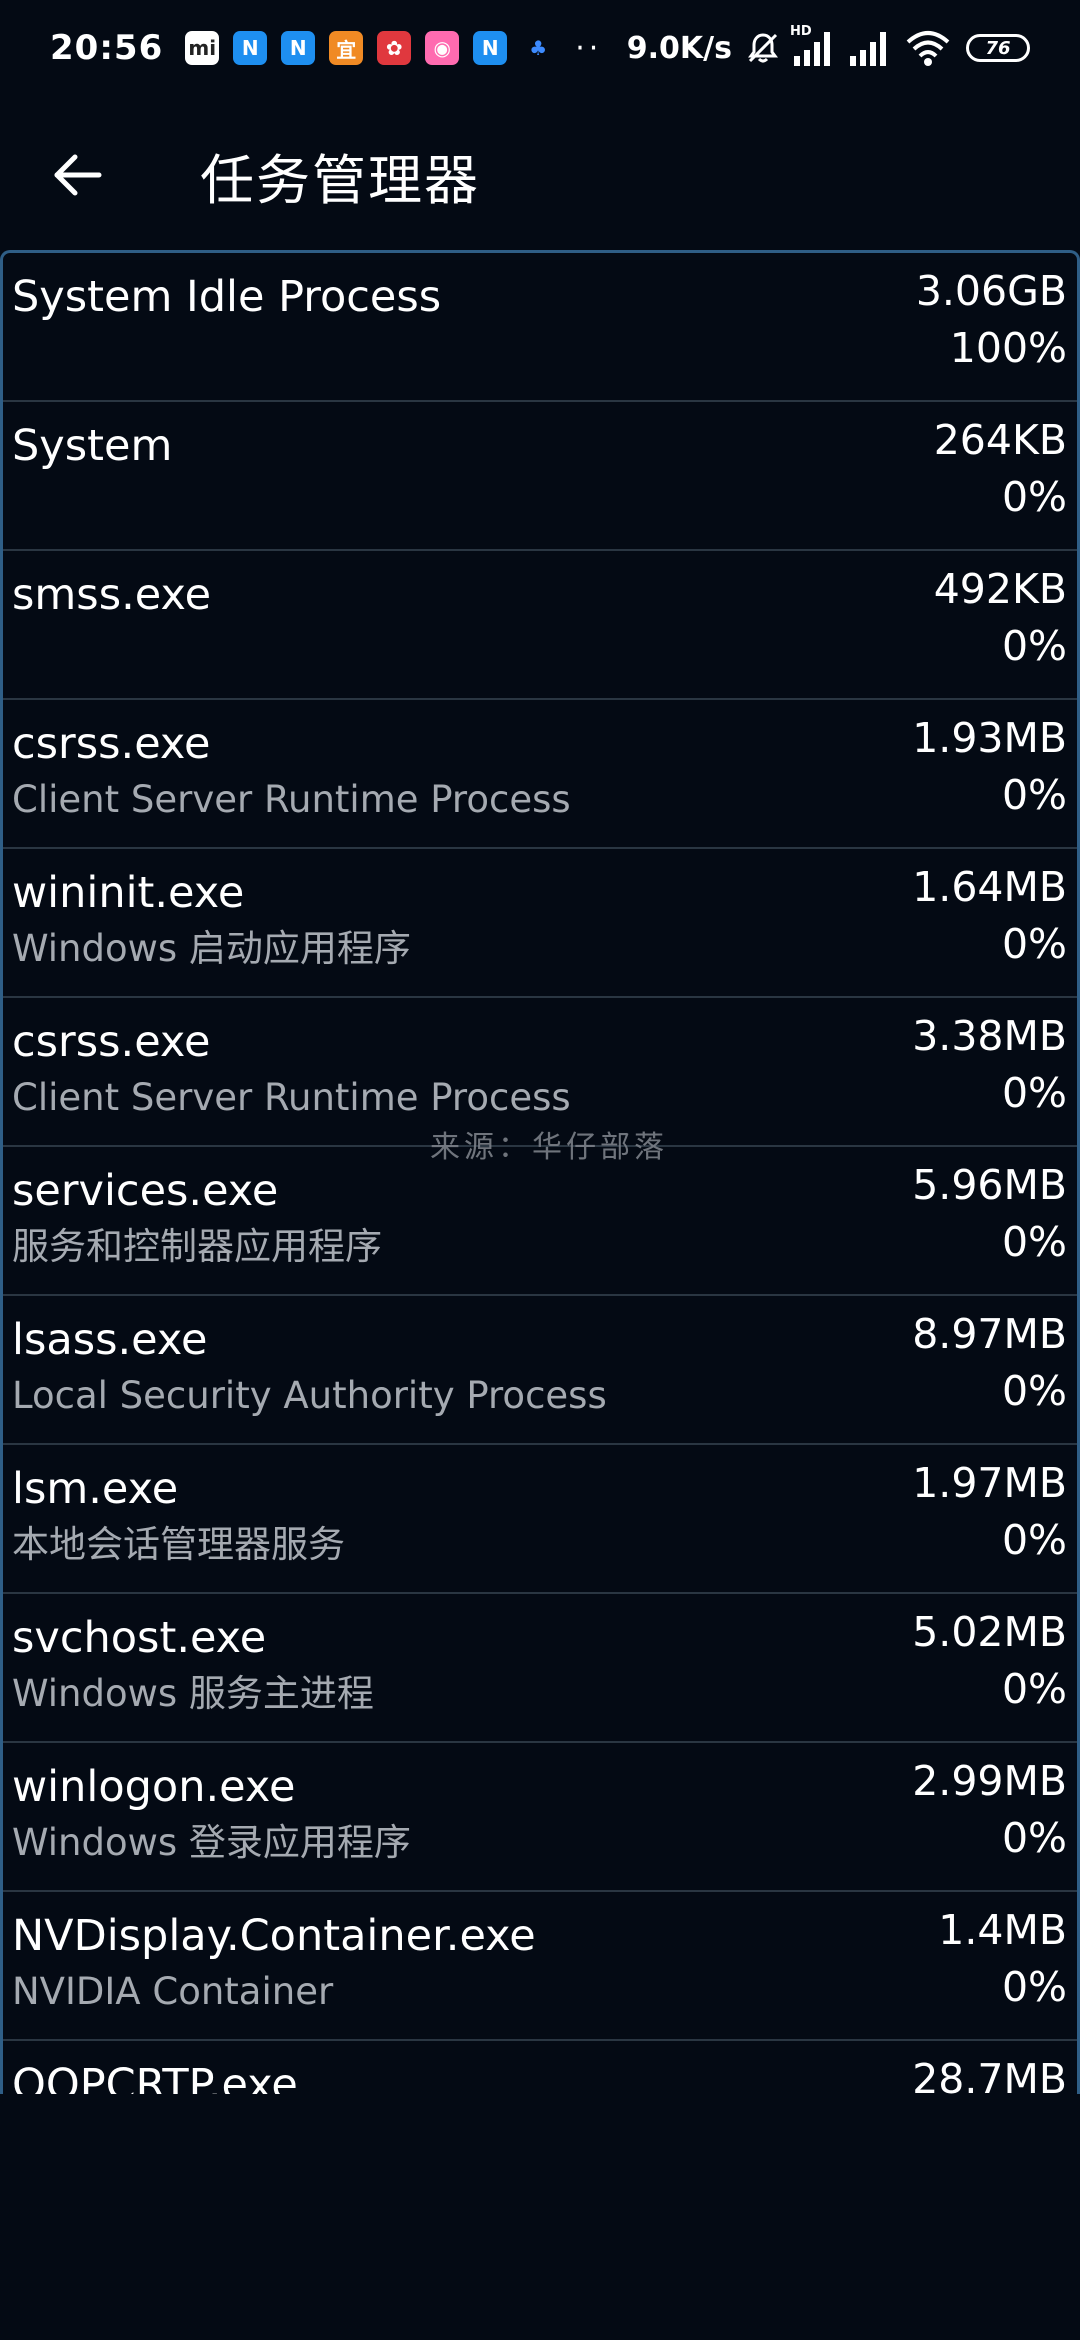 The height and width of the screenshot is (2340, 1080). What do you see at coordinates (291, 773) in the screenshot?
I see `process-info: csrss.exe Client Server Runtime Process` at bounding box center [291, 773].